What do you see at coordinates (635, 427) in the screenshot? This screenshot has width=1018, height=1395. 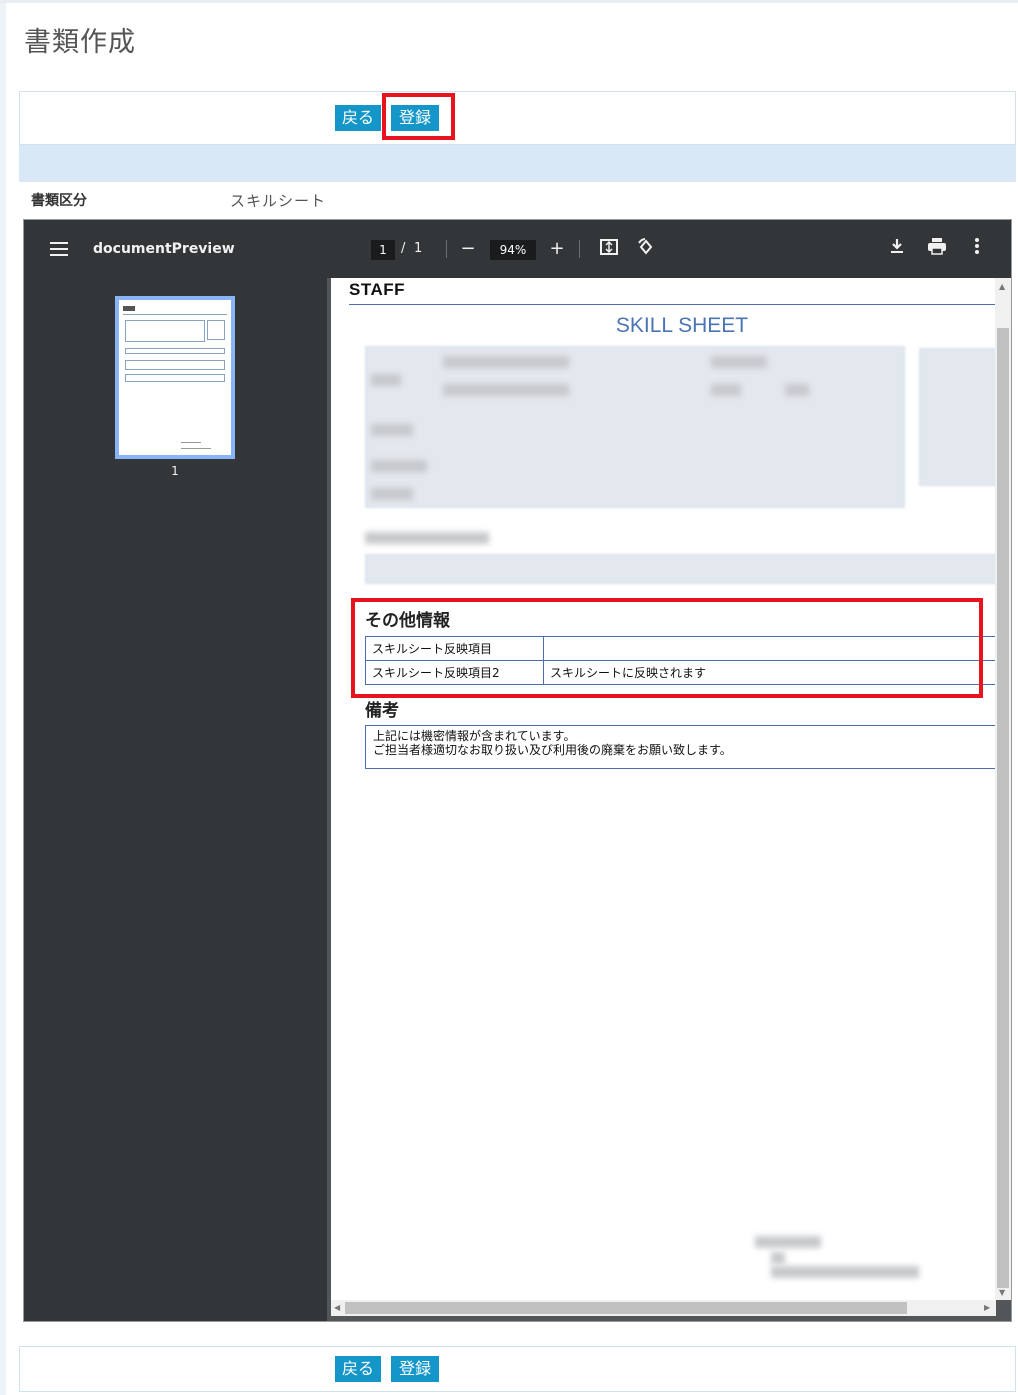 I see `redacted-profile-table` at bounding box center [635, 427].